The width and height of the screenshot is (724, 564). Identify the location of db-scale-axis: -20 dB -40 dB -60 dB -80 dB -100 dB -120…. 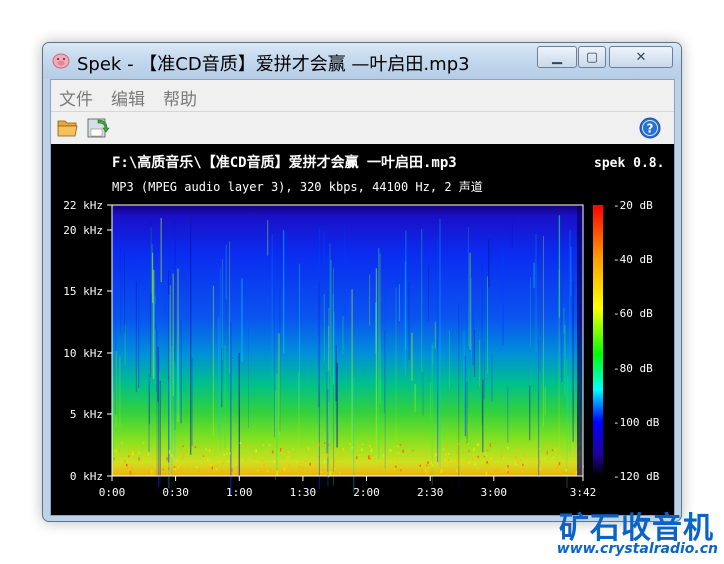
(636, 341).